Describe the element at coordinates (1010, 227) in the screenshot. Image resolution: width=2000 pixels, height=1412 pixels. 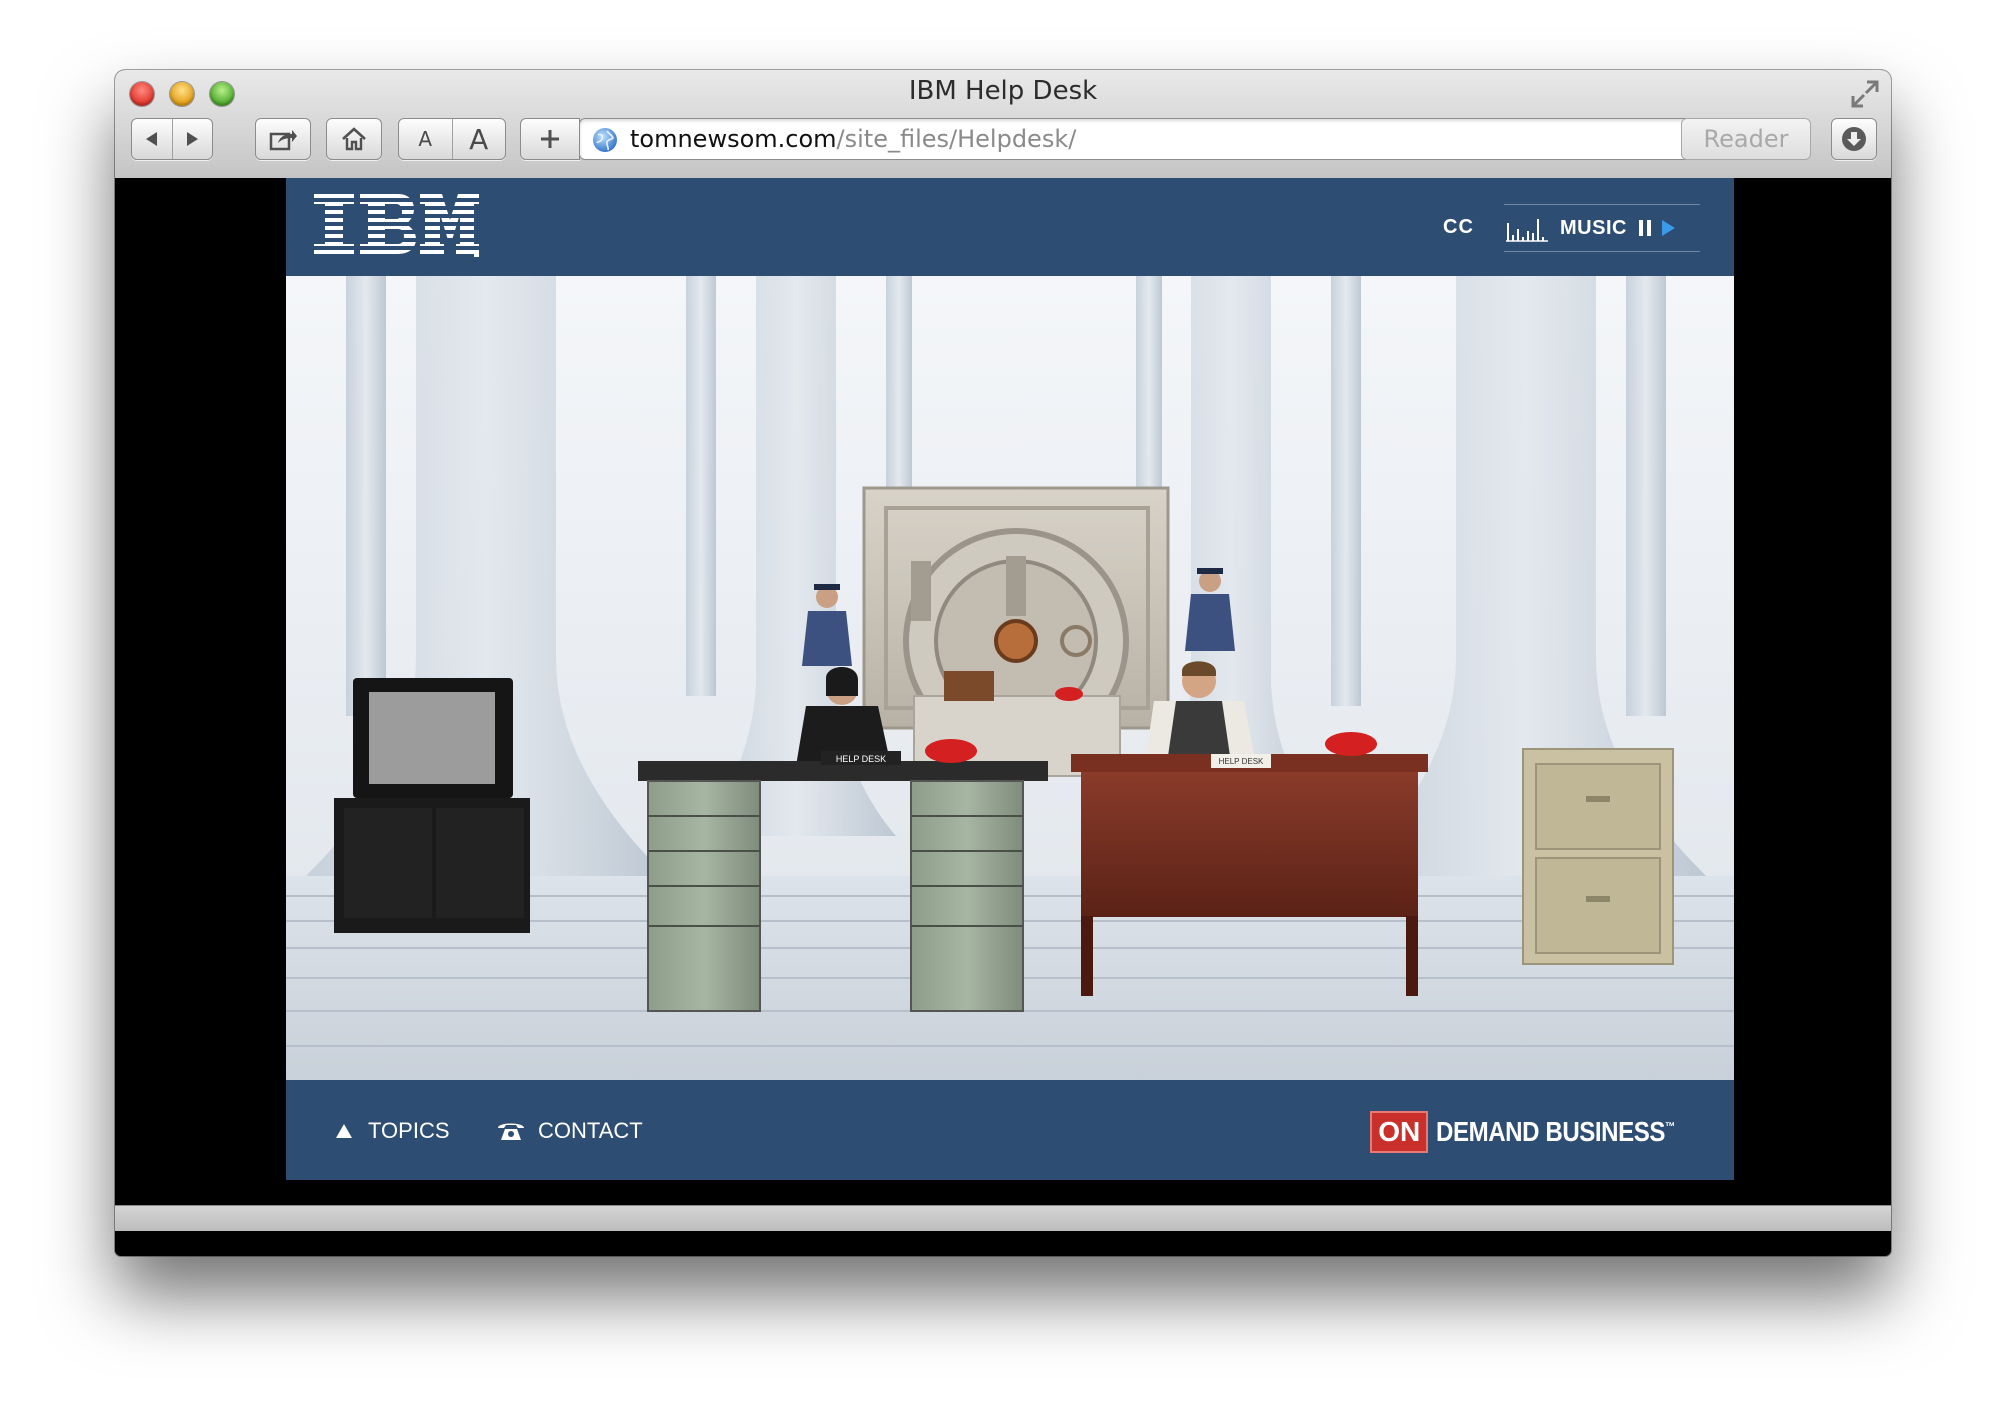
I see `site-header: CC MUSIC` at that location.